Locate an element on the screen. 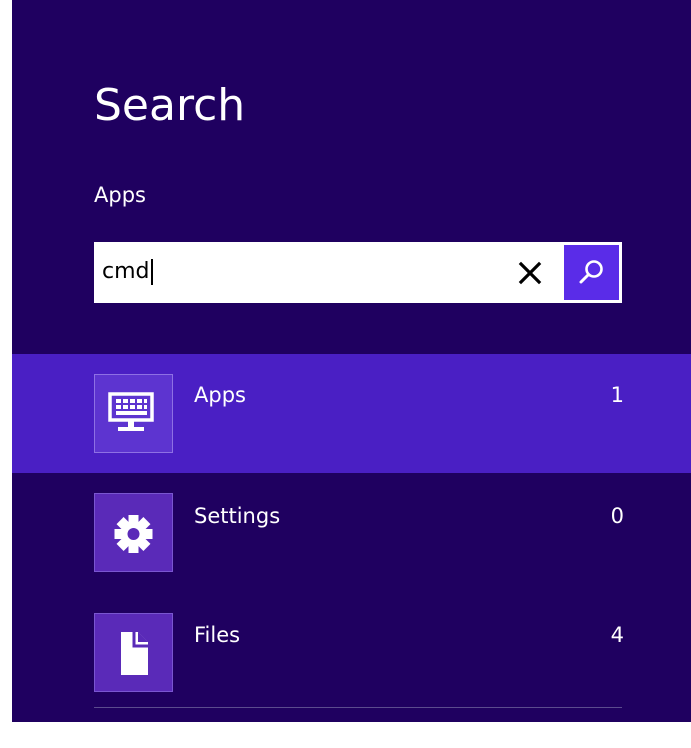  clear-search-button is located at coordinates (530, 273).